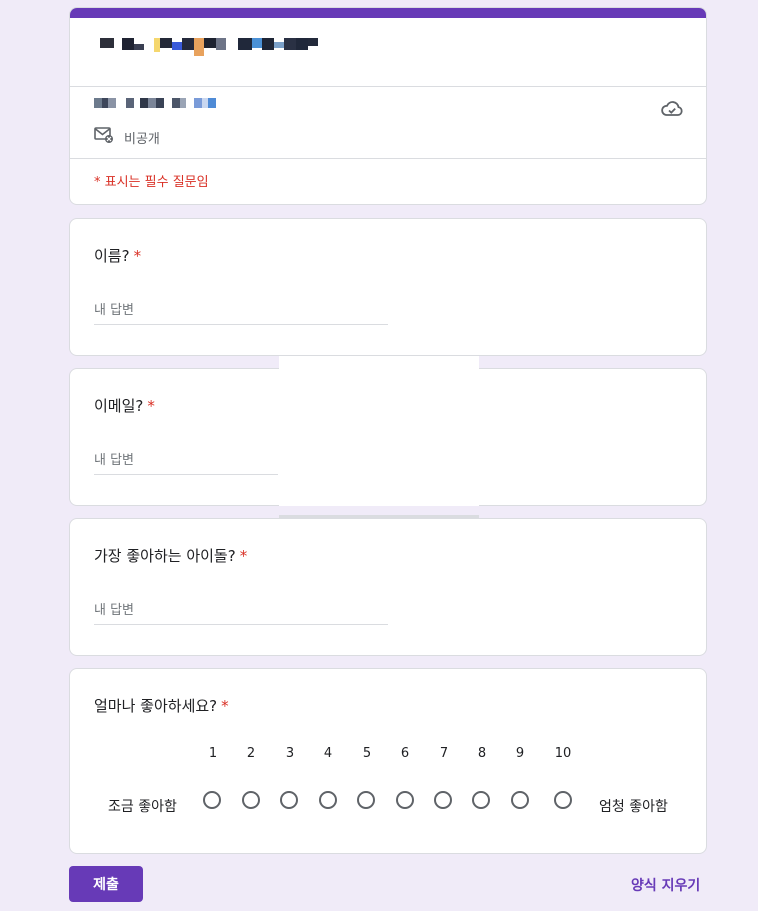  Describe the element at coordinates (209, 47) in the screenshot. I see `form-title-redacted` at that location.